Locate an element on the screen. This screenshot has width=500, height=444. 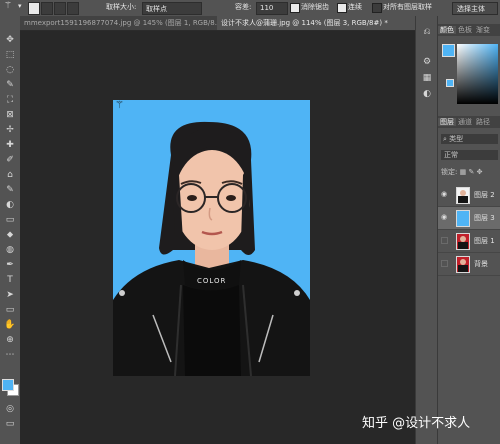
hand-tool-icon: ✋ is located at coordinates (10, 325).